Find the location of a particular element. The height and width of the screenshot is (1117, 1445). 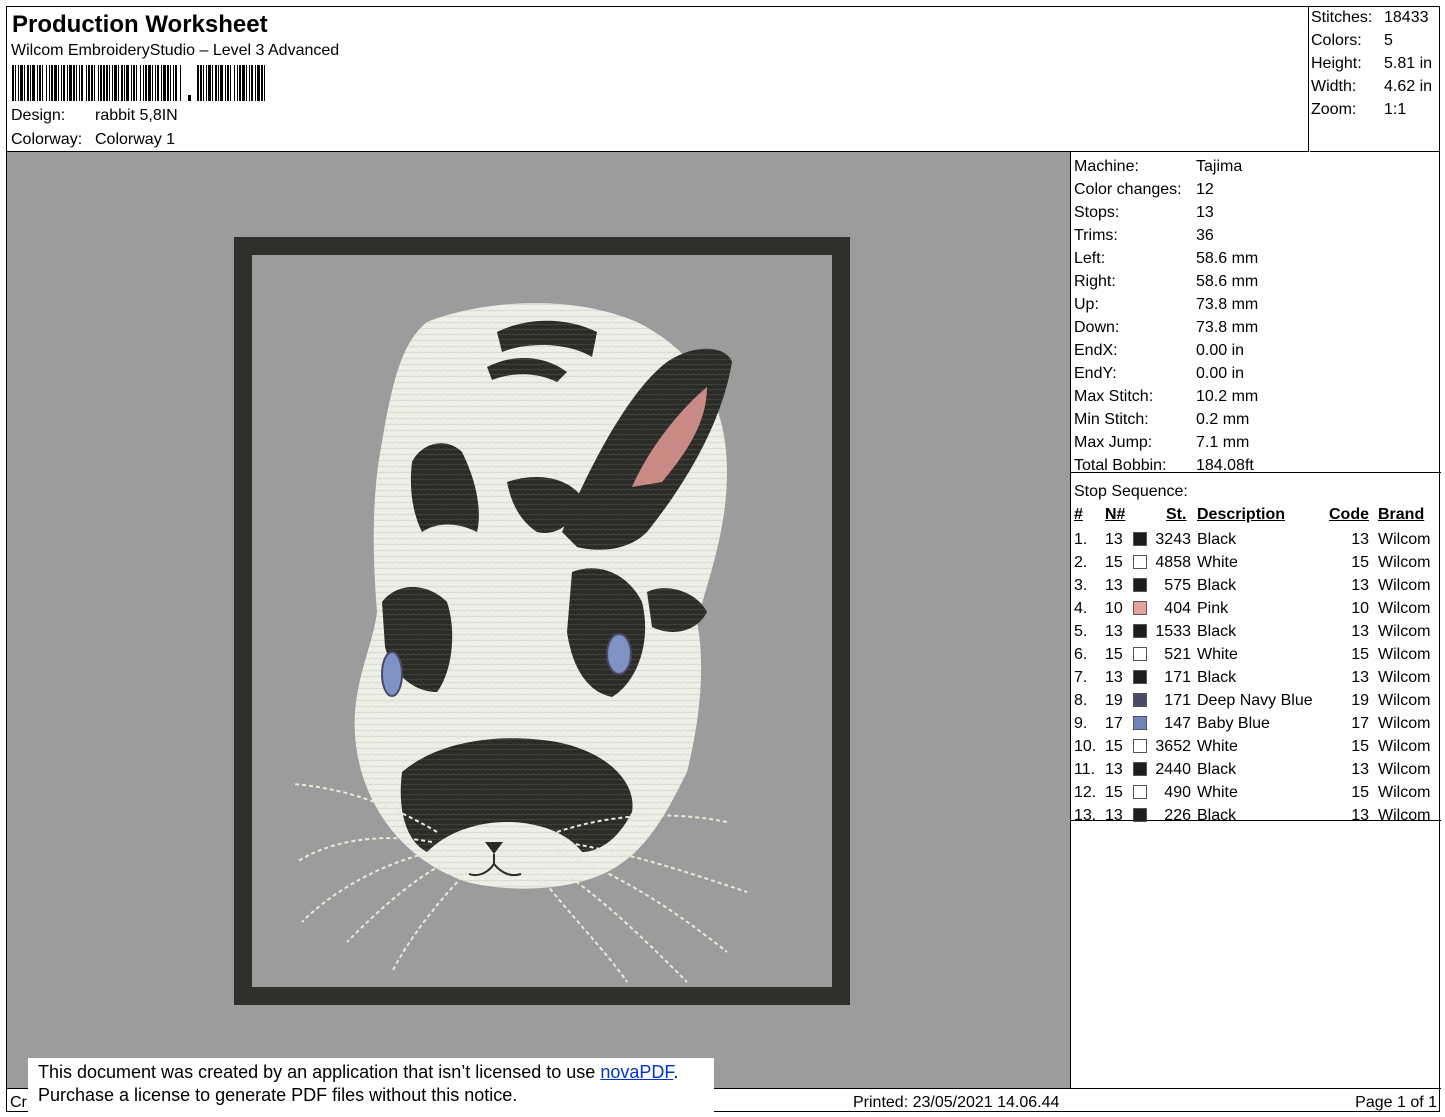

machine-info-value: 0.2 mm is located at coordinates (1223, 419).